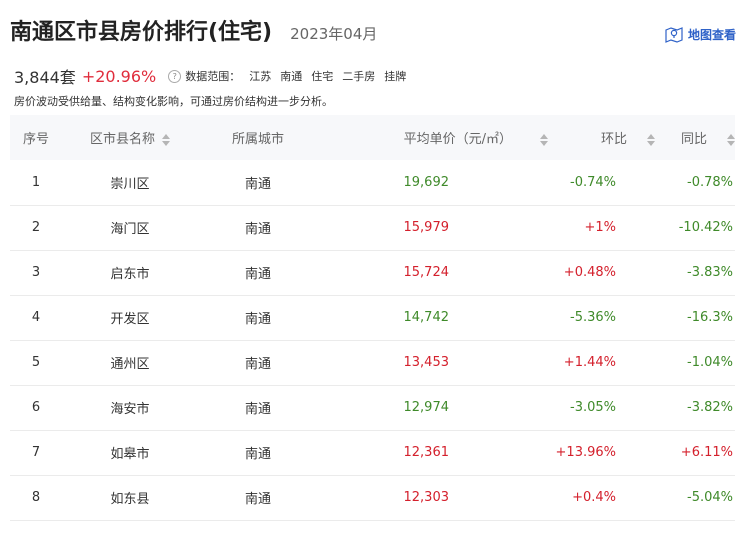 Image resolution: width=750 pixels, height=537 pixels. I want to click on district-name-cell: 通州区, so click(130, 363).